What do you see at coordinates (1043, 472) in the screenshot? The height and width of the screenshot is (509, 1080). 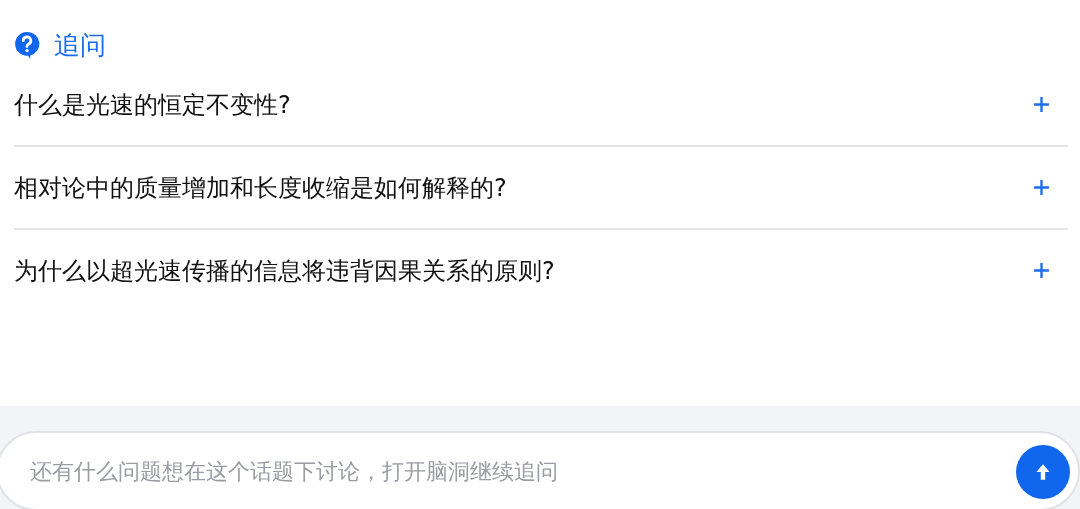 I see `send-button` at bounding box center [1043, 472].